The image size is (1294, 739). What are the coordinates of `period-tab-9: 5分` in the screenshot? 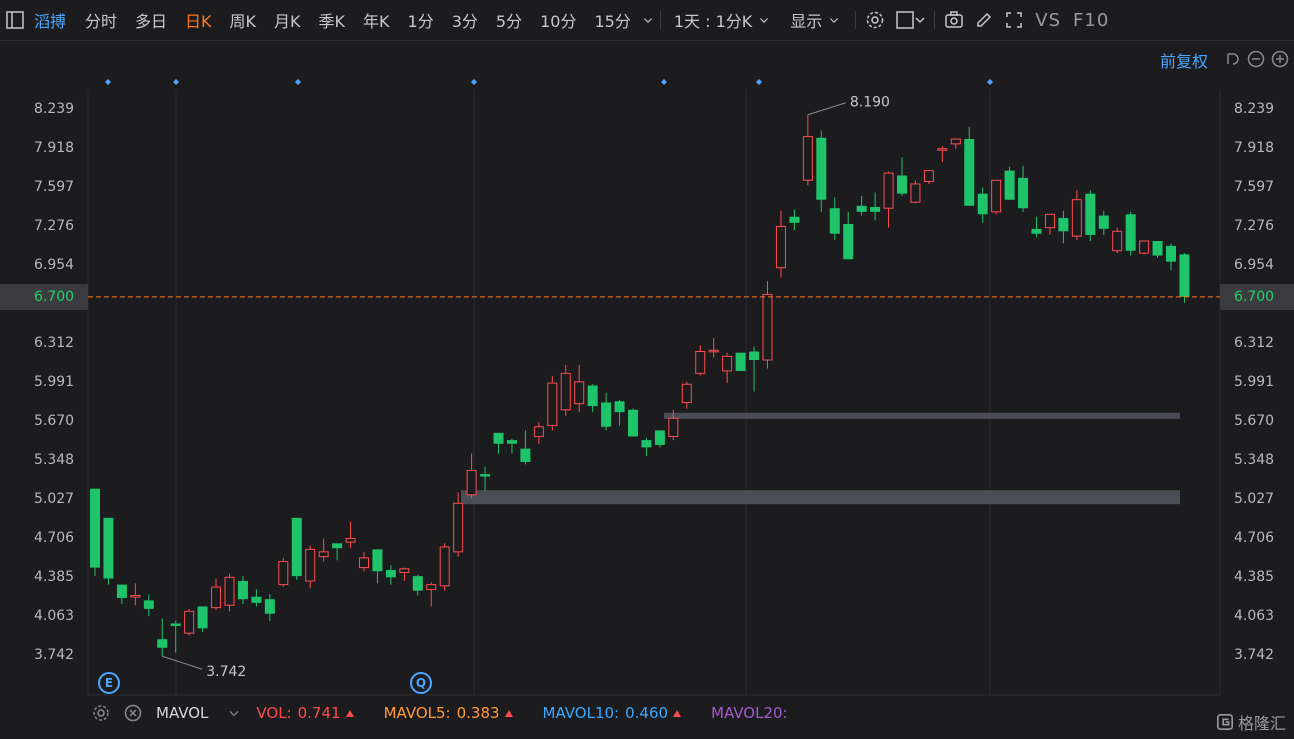 It's located at (509, 20).